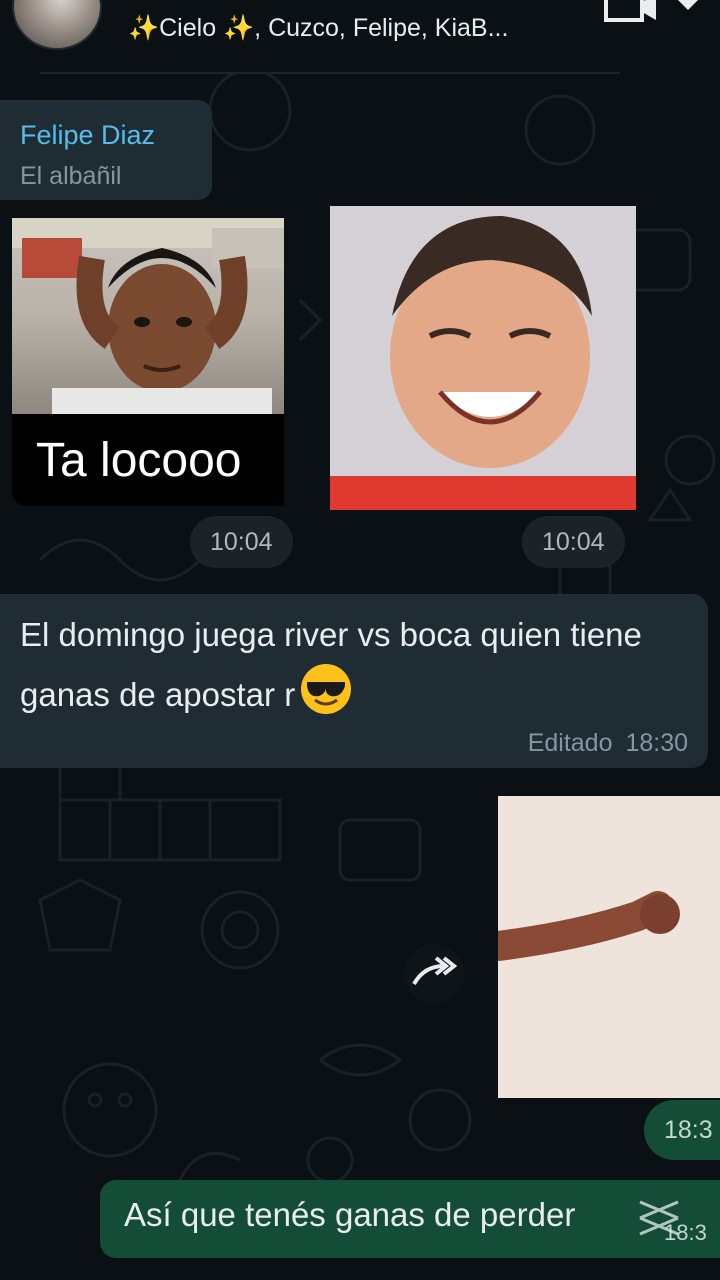 Image resolution: width=720 pixels, height=1280 pixels. Describe the element at coordinates (688, 10) in the screenshot. I see `more-options-icon` at that location.